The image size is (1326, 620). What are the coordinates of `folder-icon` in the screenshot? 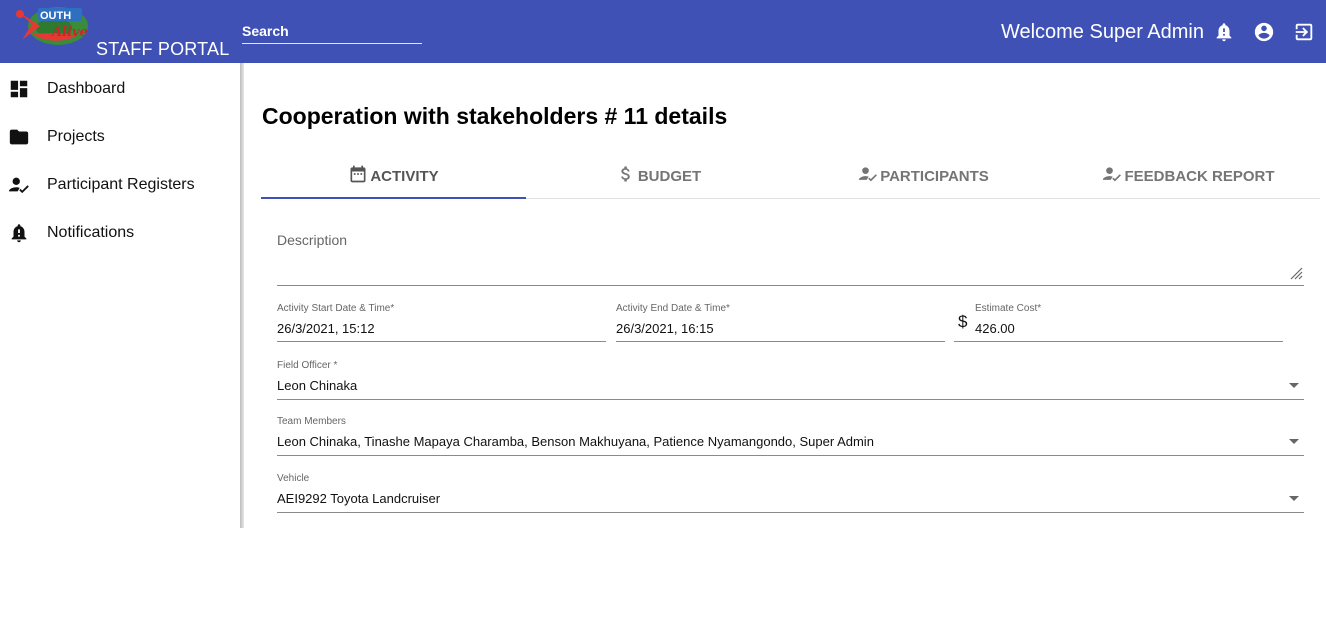 It's located at (19, 137).